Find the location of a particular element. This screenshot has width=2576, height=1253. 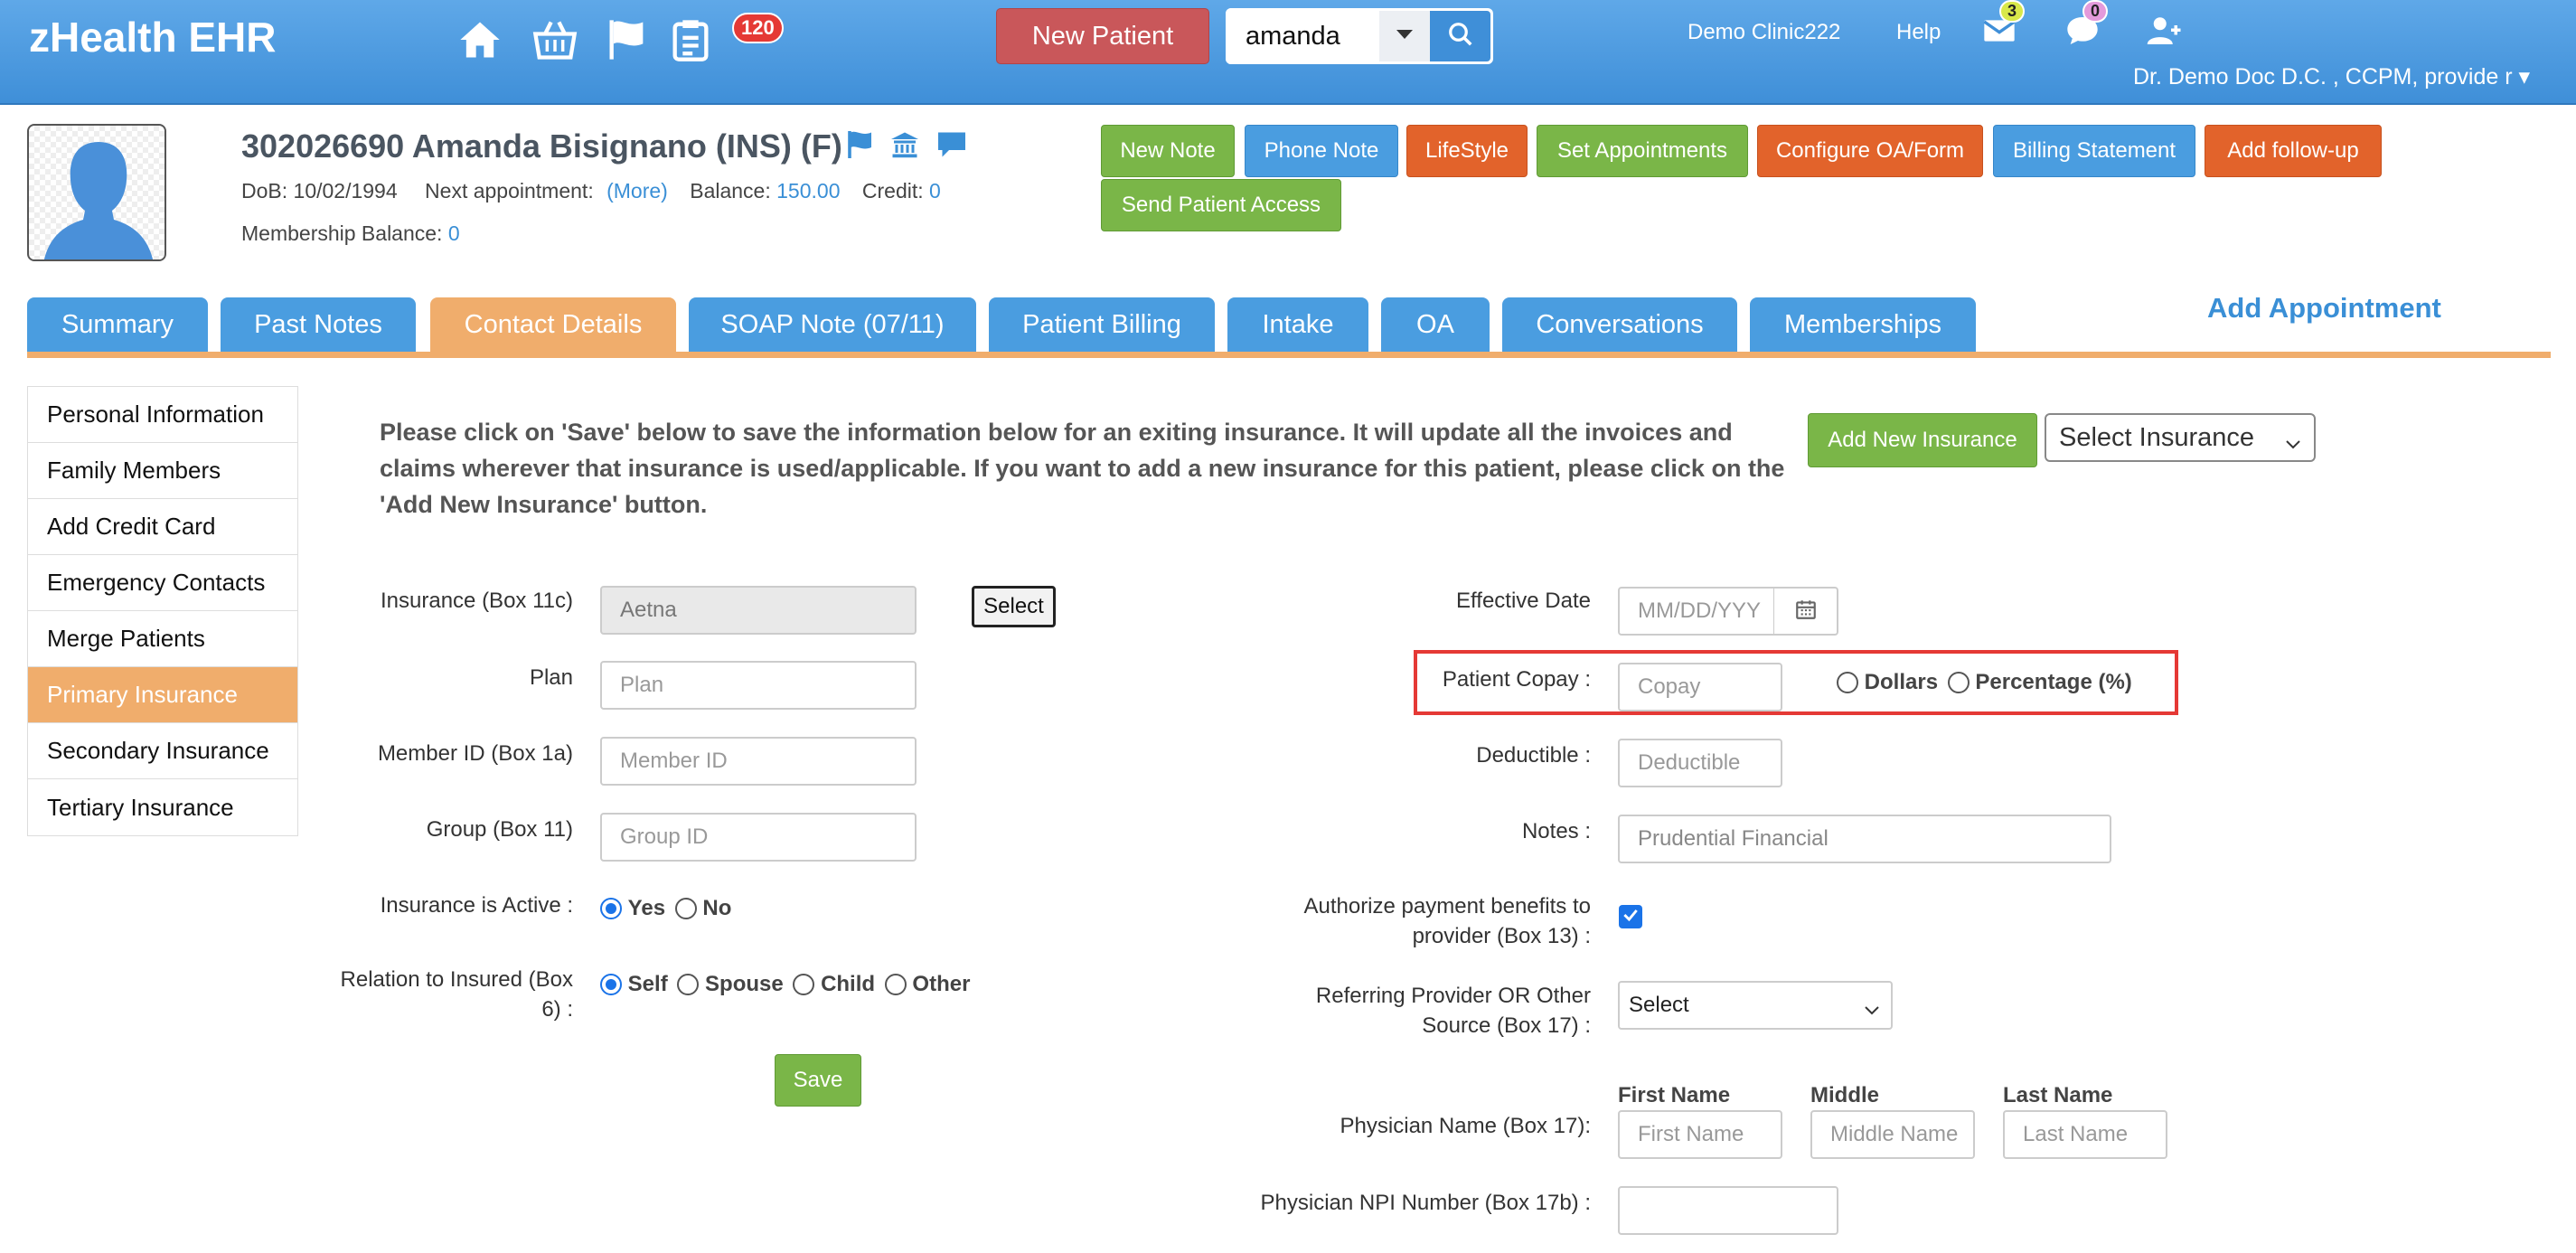

patient-search-input is located at coordinates (1302, 36).